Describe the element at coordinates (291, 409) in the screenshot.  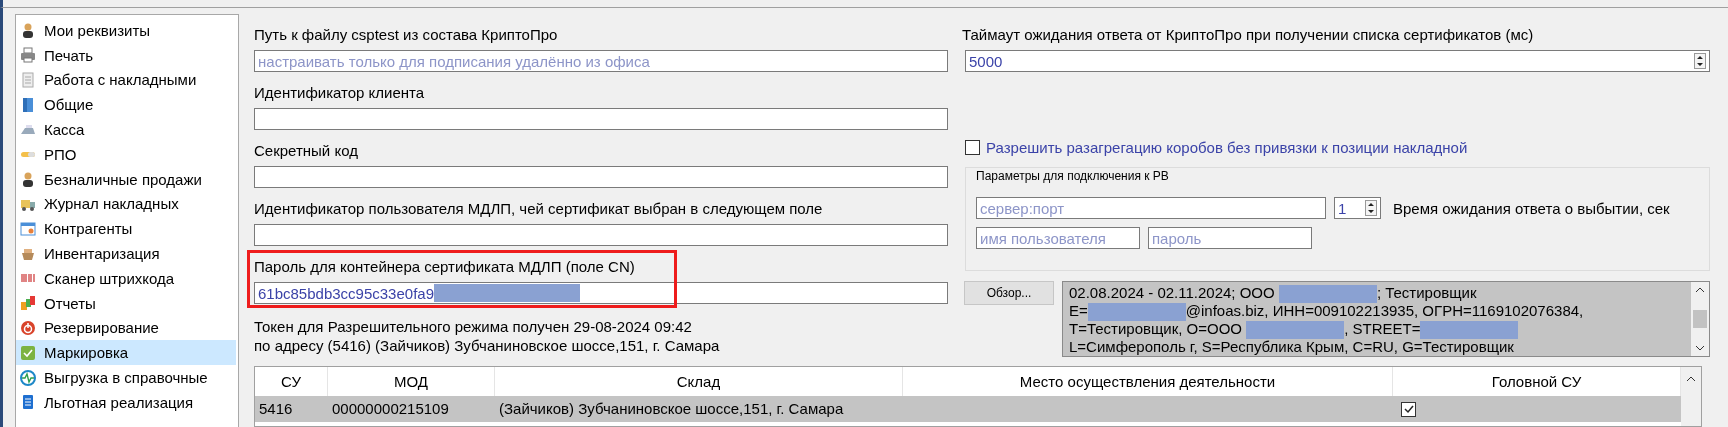
I see `table-cell: 5416` at that location.